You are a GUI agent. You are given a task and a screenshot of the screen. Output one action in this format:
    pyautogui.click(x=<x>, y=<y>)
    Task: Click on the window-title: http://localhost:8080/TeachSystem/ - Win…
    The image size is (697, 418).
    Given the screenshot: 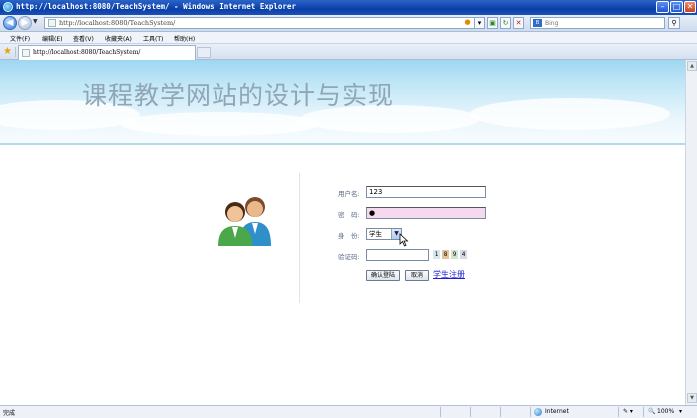 What is the action you would take?
    pyautogui.click(x=156, y=6)
    